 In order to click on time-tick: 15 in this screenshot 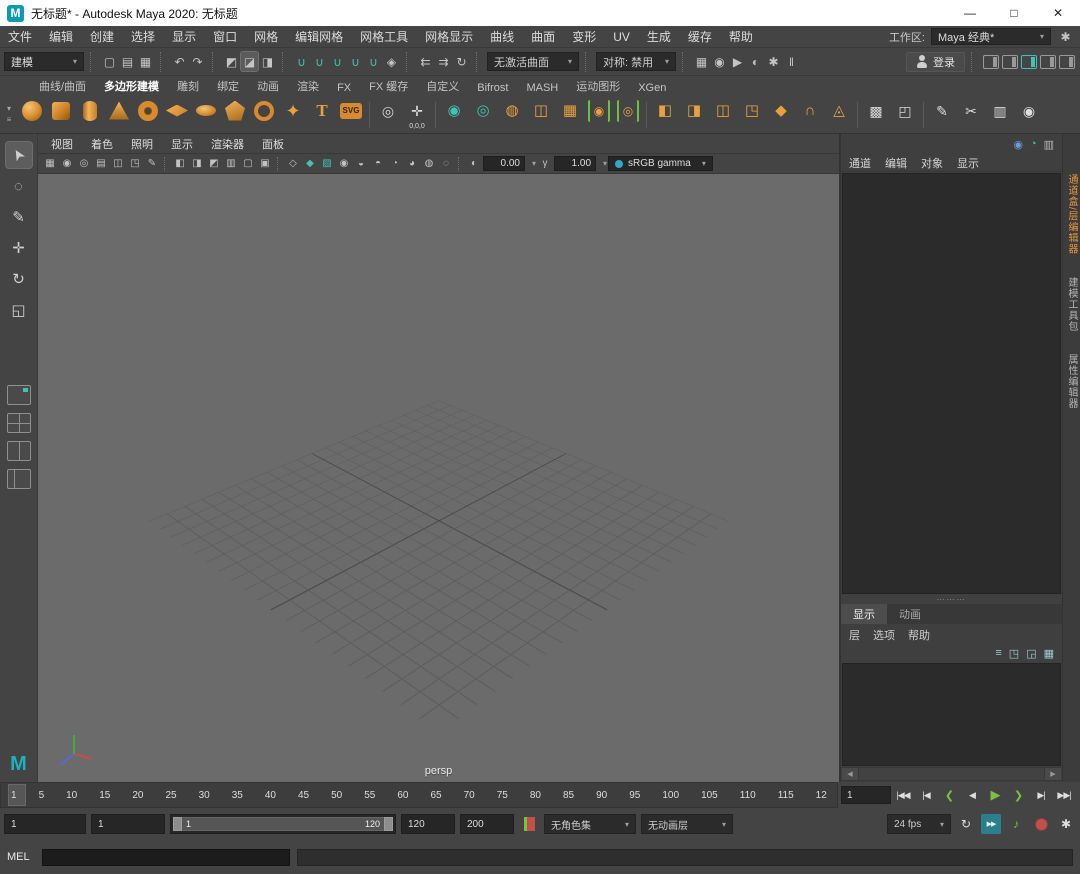, I will do `click(104, 795)`.